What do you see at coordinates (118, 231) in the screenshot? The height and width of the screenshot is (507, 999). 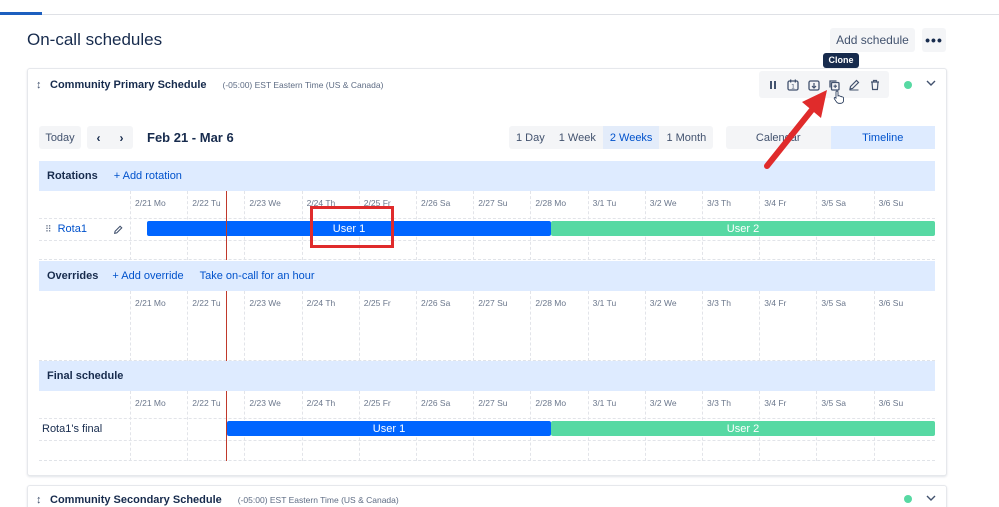 I see `edit-rotation-icon` at bounding box center [118, 231].